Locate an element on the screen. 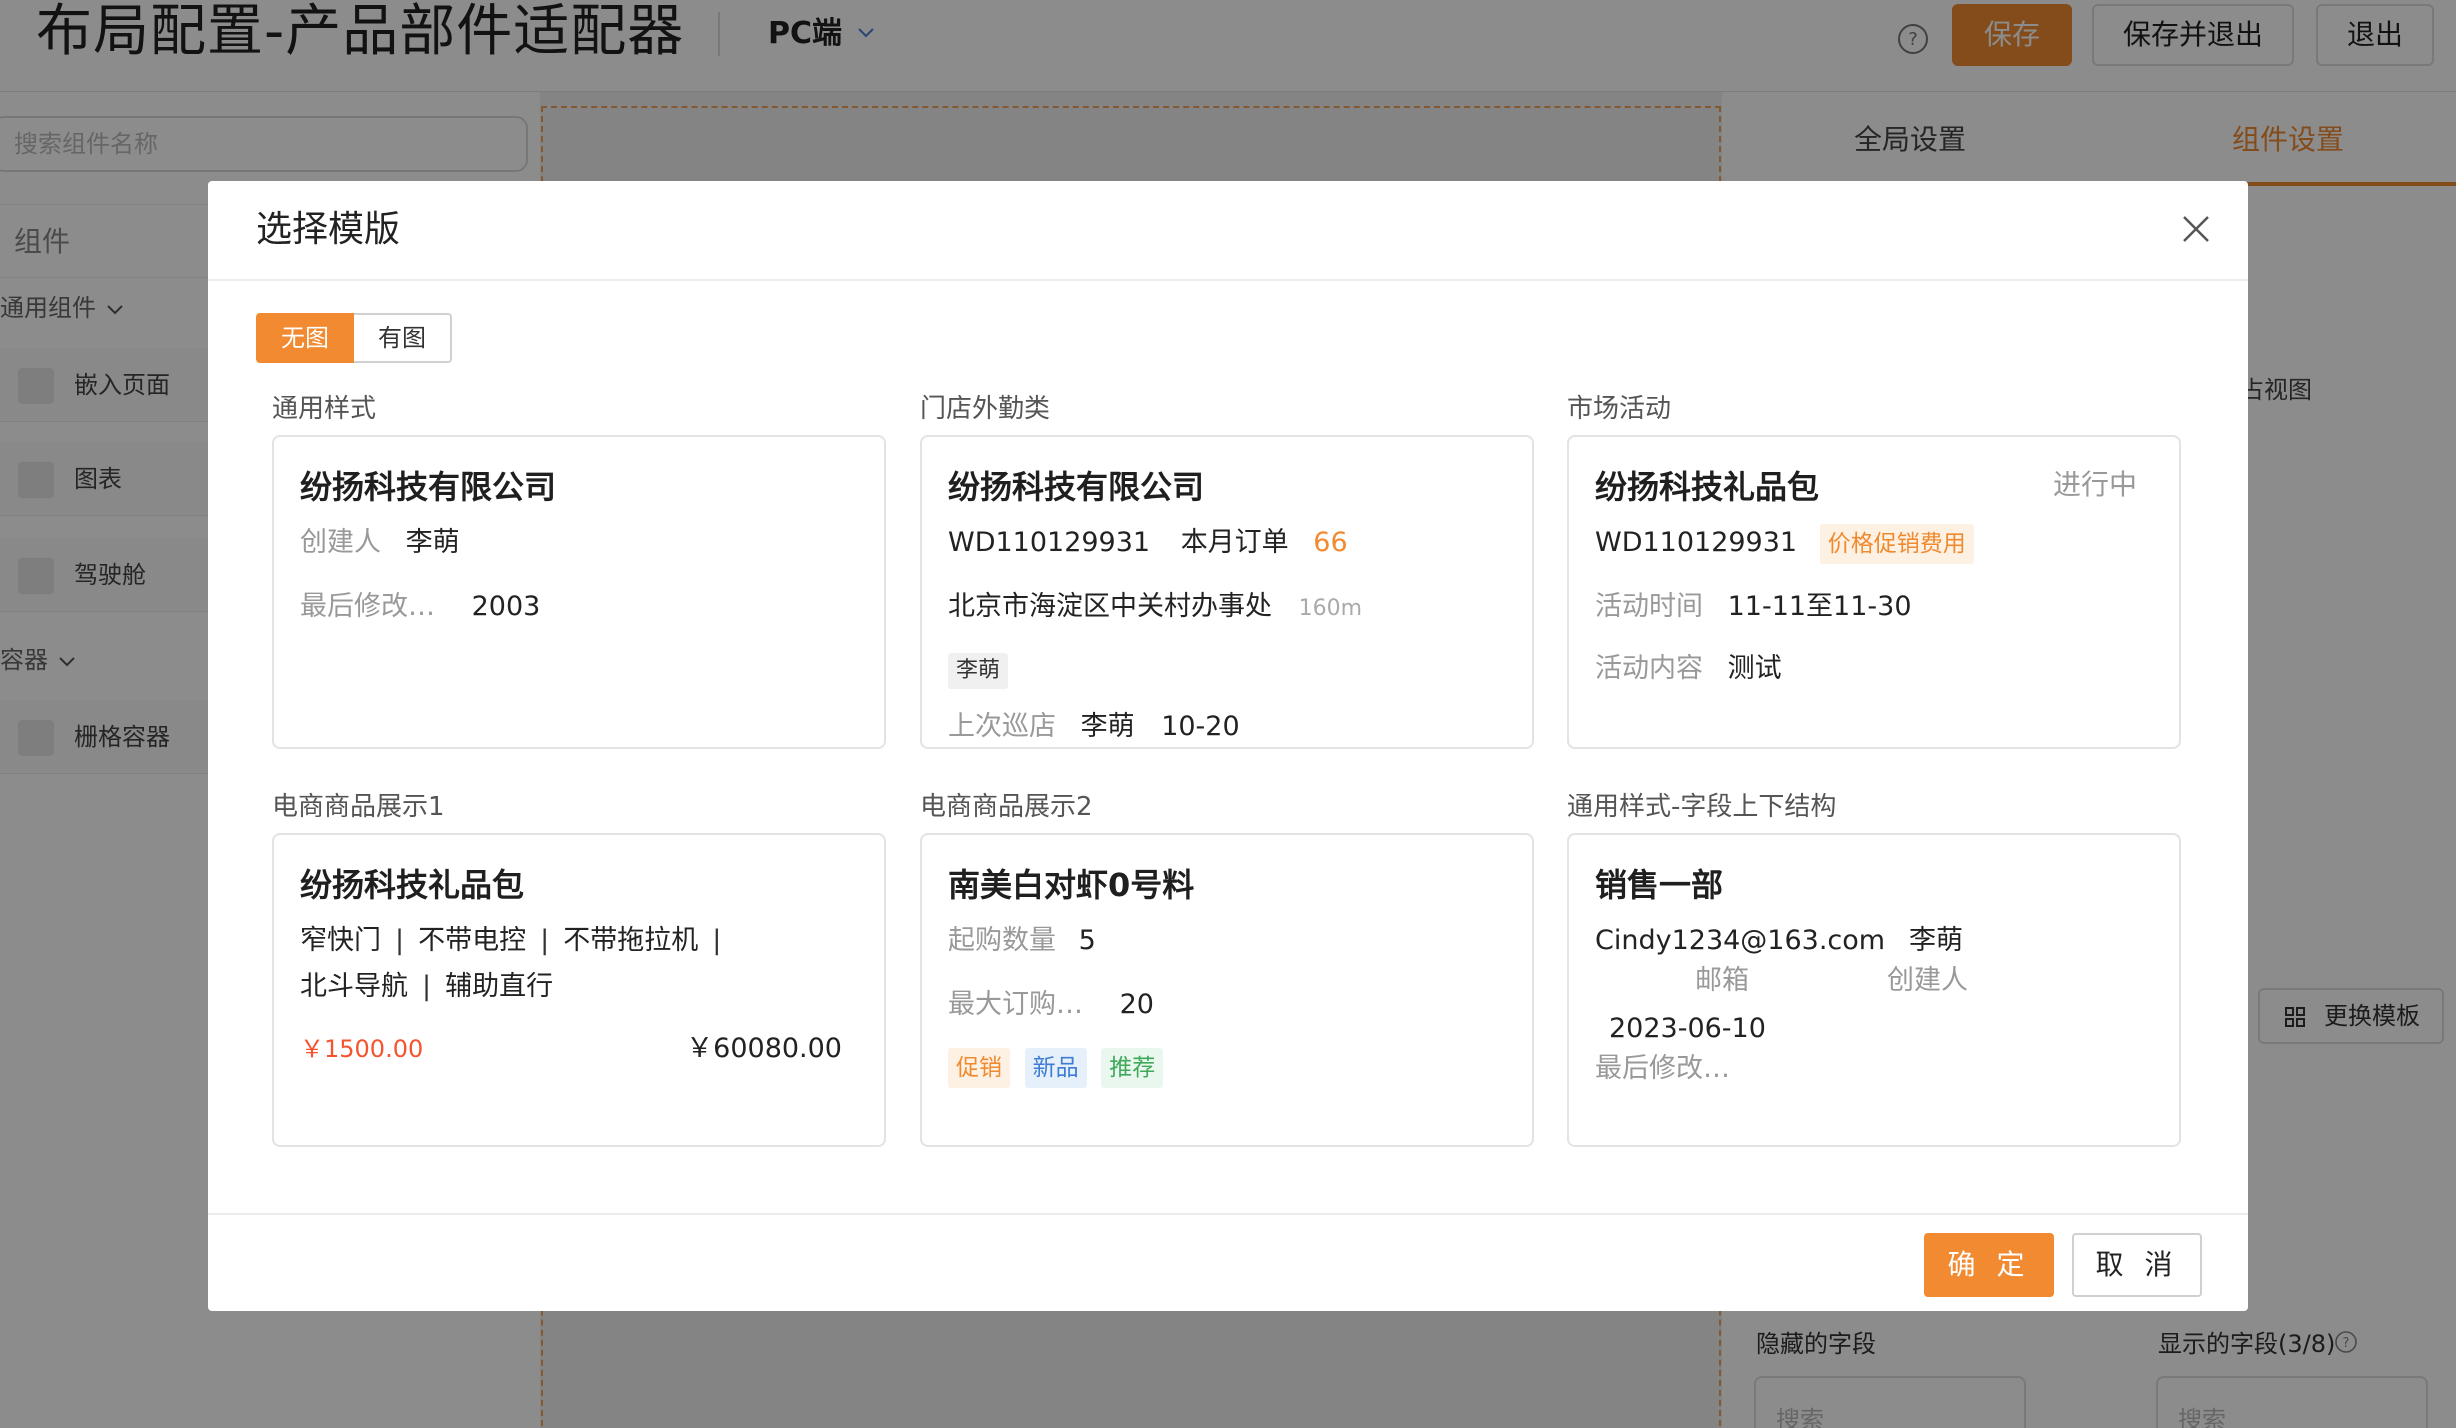  card-field-person: 李萌 is located at coordinates (978, 669).